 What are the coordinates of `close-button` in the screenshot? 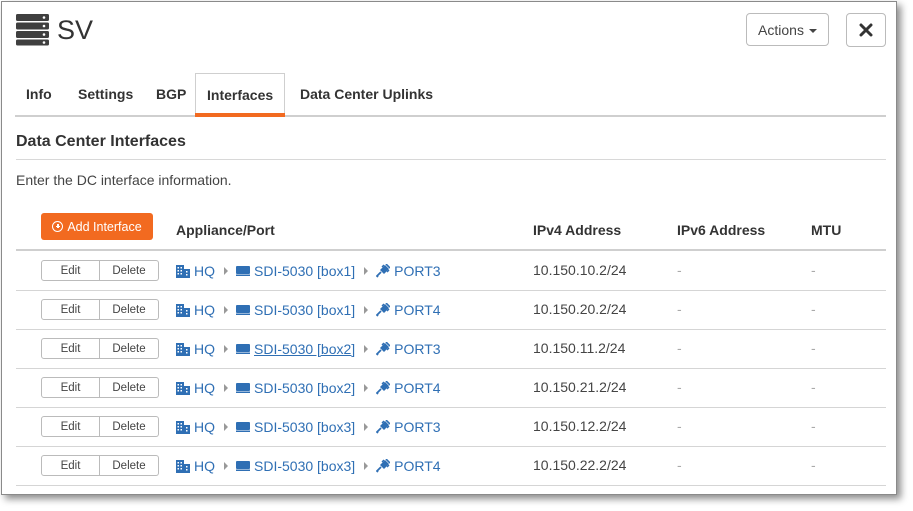 It's located at (866, 30).